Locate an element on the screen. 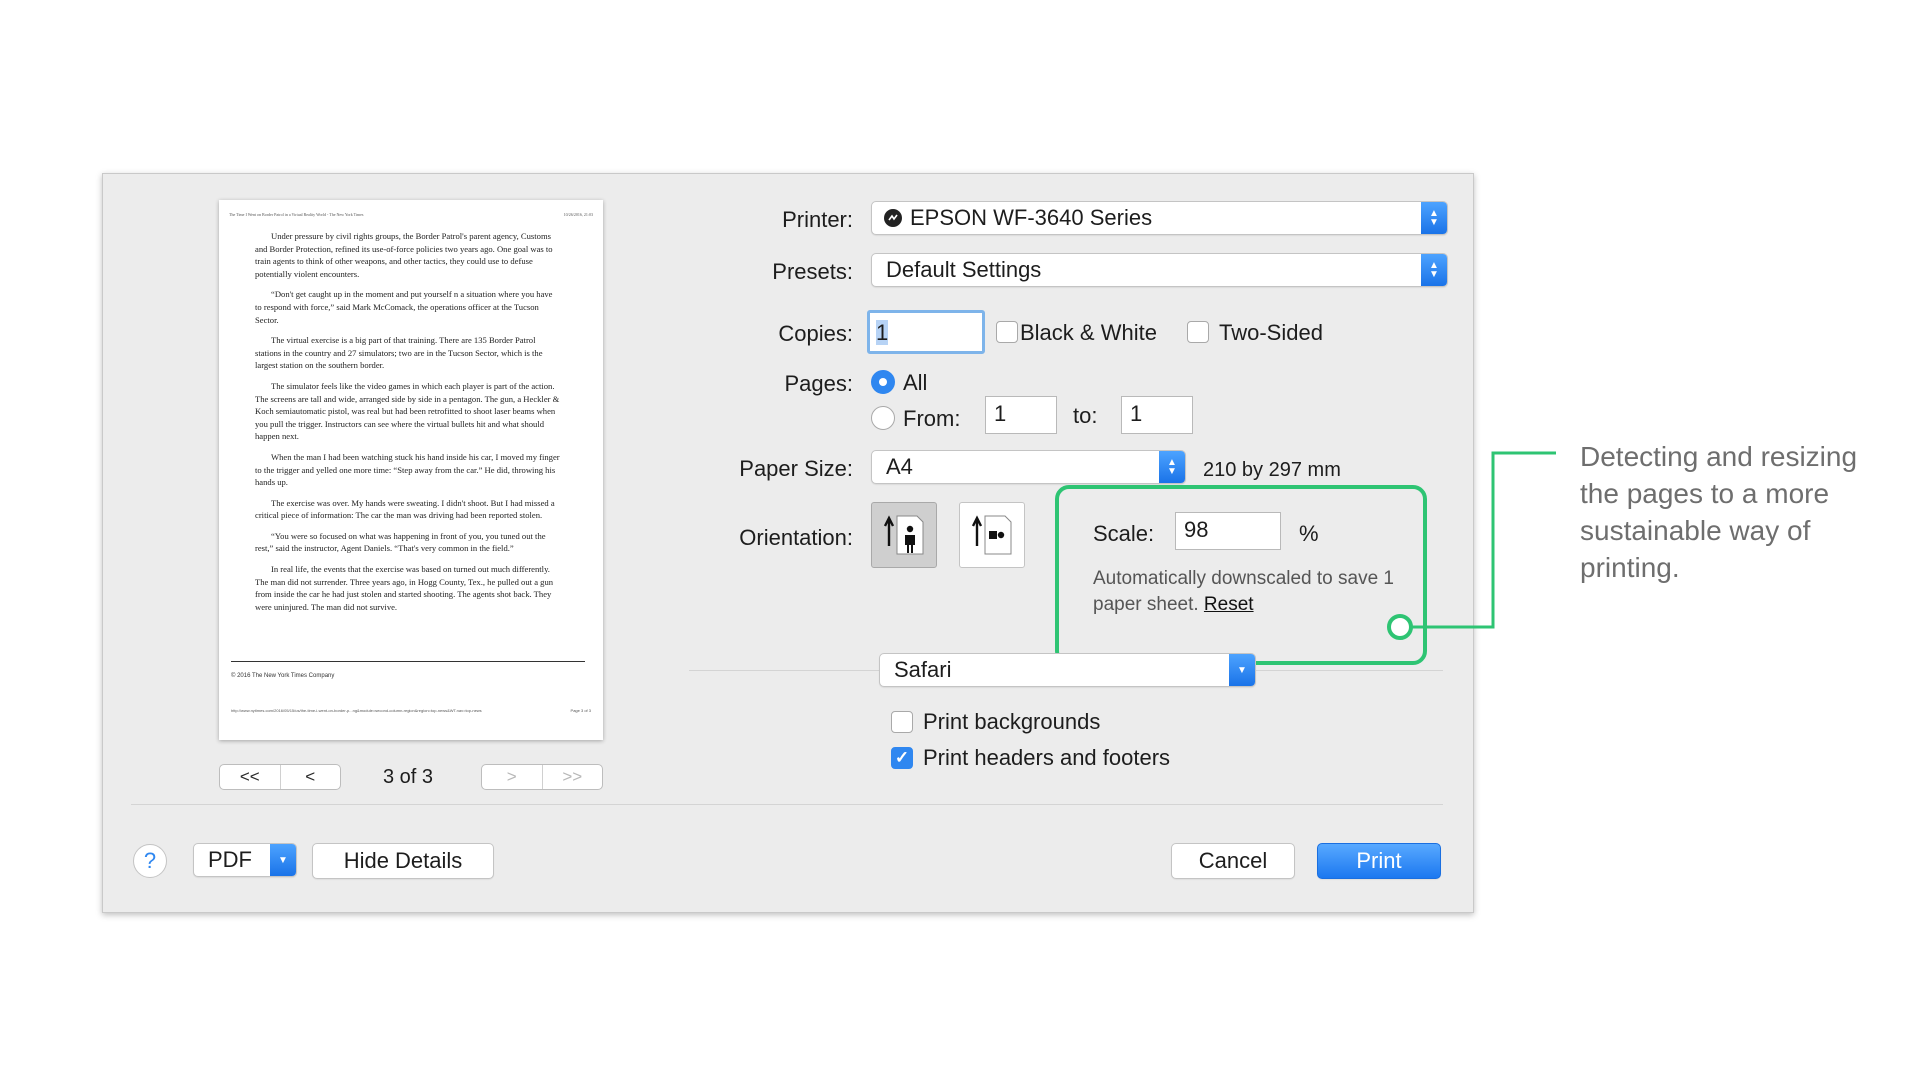 The width and height of the screenshot is (1920, 1080). black-white-checkbox is located at coordinates (1007, 332).